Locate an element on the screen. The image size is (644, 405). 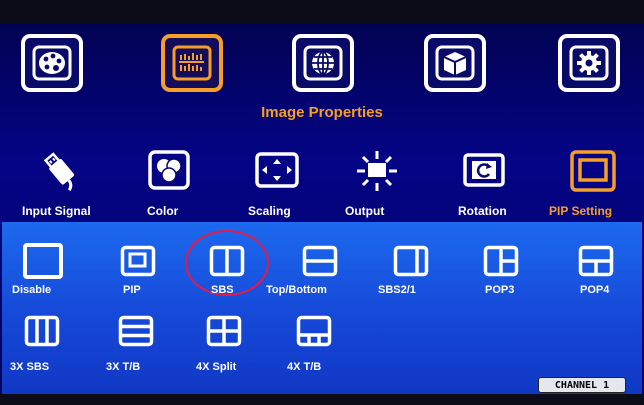
4x-tb-layout-icon is located at coordinates (314, 331).